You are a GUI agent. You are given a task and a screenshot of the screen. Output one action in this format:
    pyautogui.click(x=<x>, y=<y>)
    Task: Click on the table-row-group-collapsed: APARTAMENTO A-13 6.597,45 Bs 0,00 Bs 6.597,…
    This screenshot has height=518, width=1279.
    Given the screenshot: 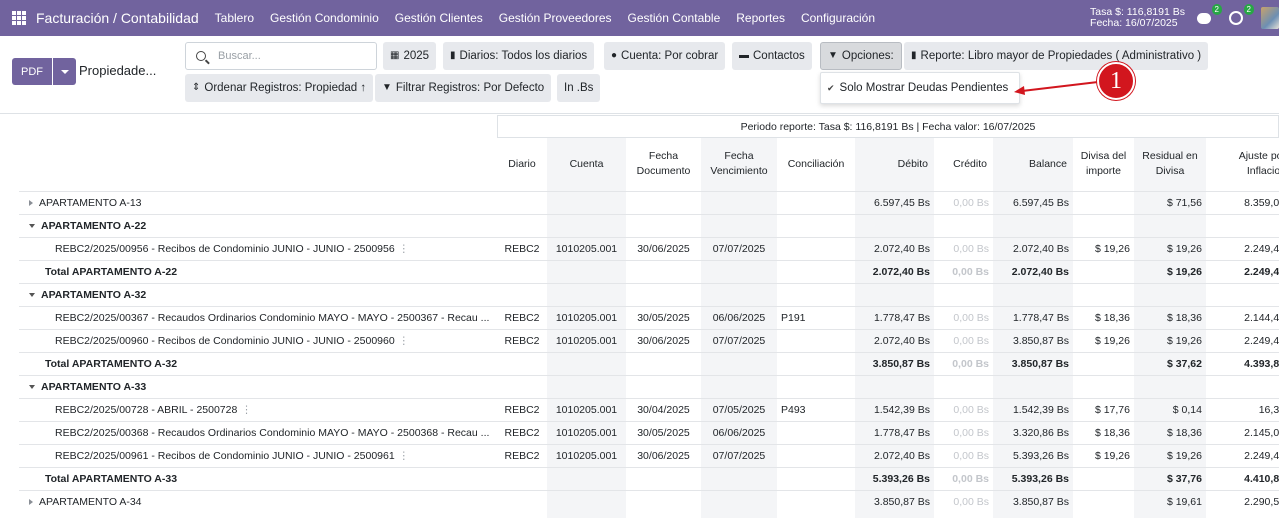 What is the action you would take?
    pyautogui.click(x=649, y=202)
    